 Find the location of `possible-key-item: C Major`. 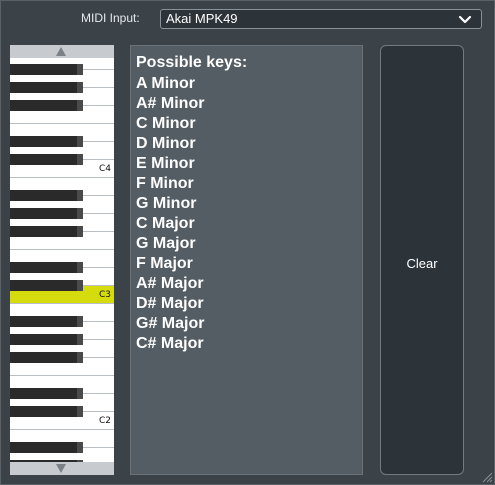

possible-key-item: C Major is located at coordinates (165, 223).